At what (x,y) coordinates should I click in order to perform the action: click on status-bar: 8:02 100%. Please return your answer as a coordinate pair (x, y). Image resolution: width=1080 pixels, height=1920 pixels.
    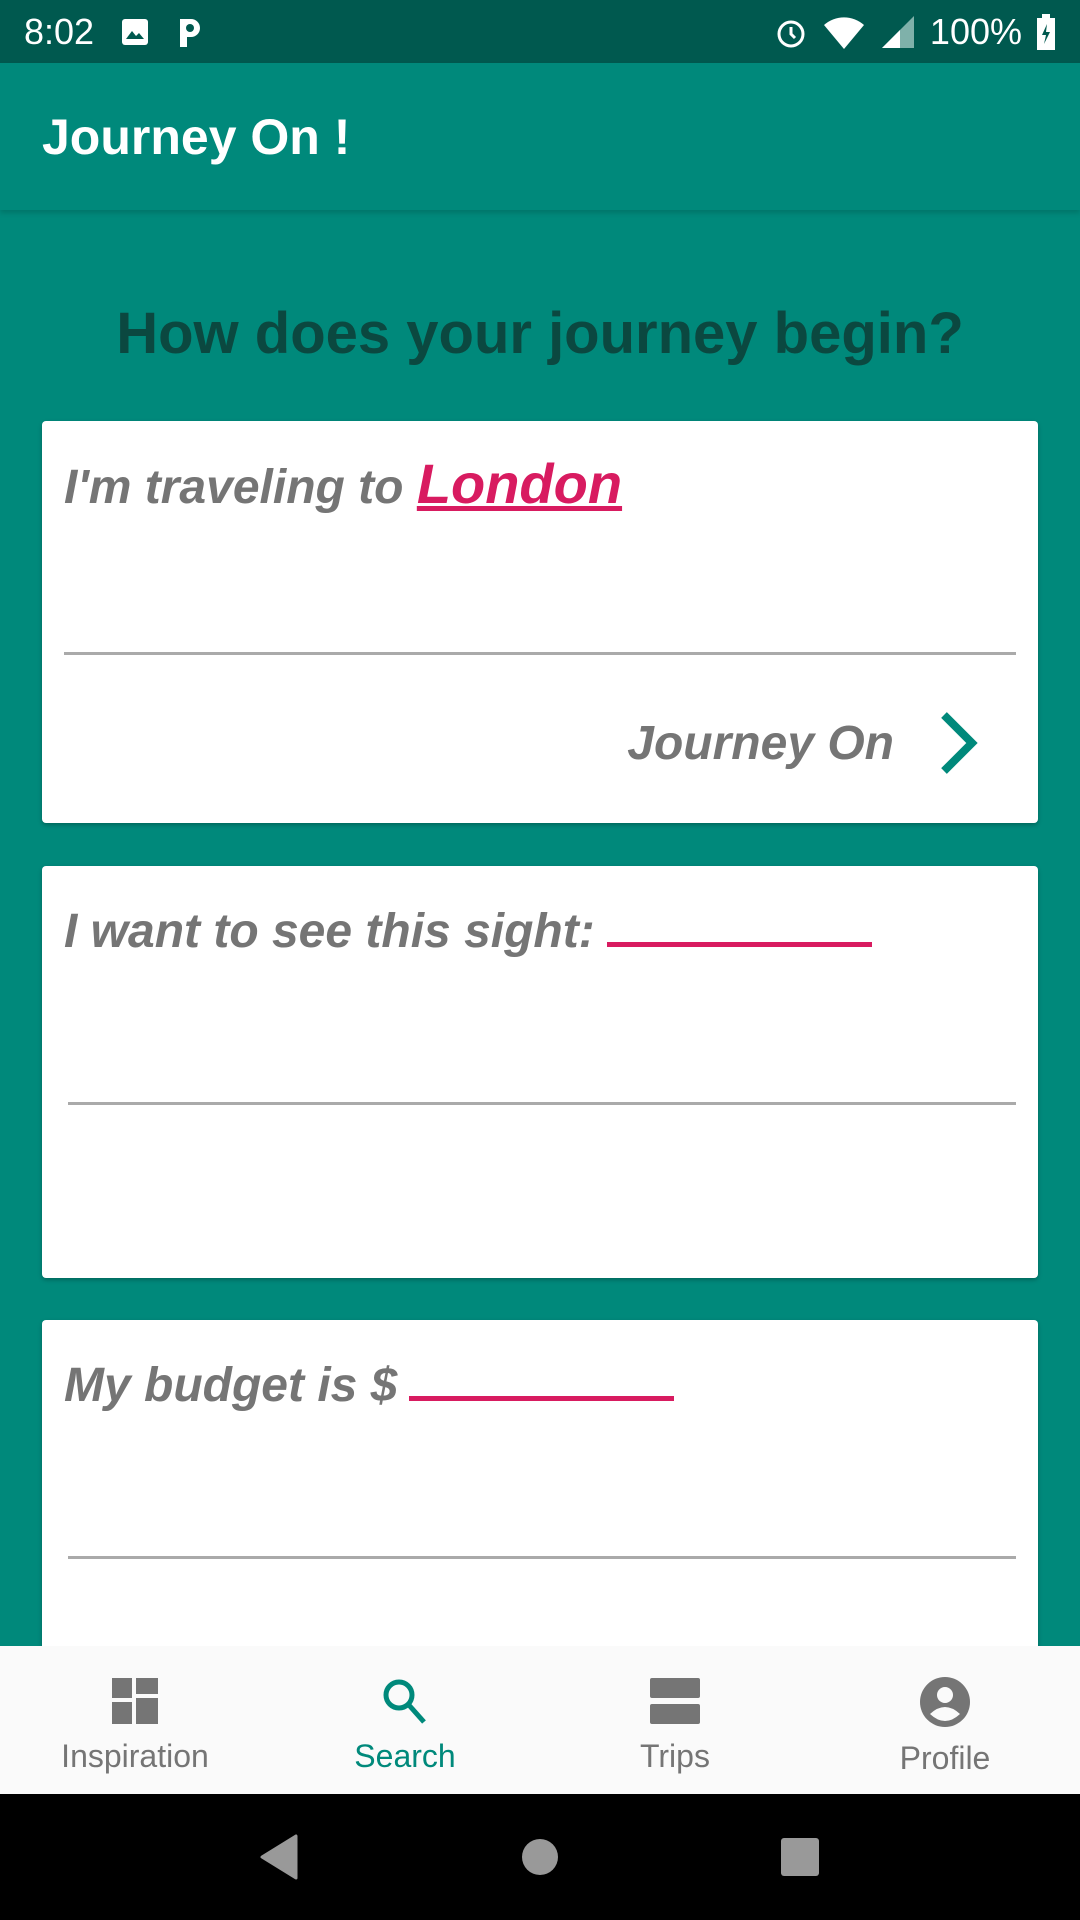
    Looking at the image, I should click on (540, 31).